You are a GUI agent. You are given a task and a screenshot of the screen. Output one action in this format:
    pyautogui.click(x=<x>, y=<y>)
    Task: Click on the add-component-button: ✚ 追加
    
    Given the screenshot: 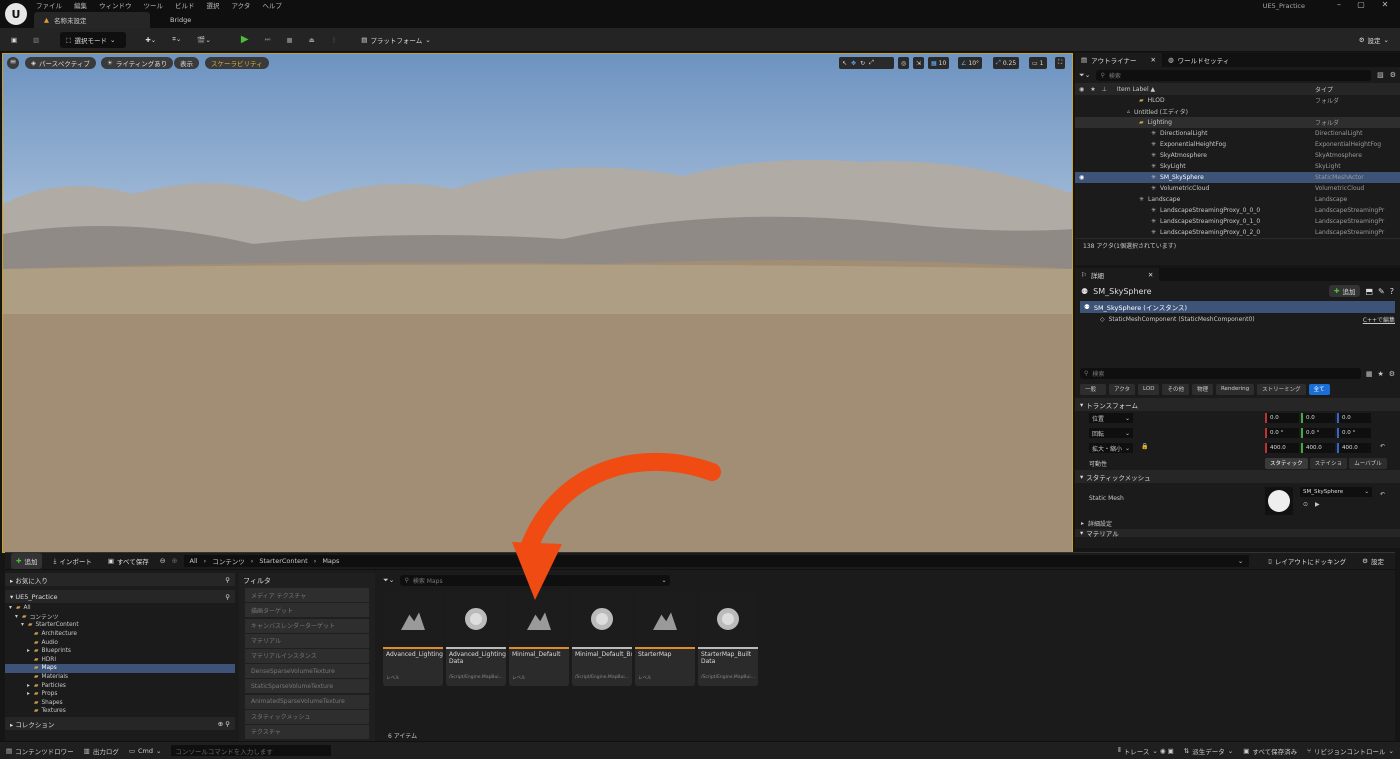 What is the action you would take?
    pyautogui.click(x=1345, y=291)
    